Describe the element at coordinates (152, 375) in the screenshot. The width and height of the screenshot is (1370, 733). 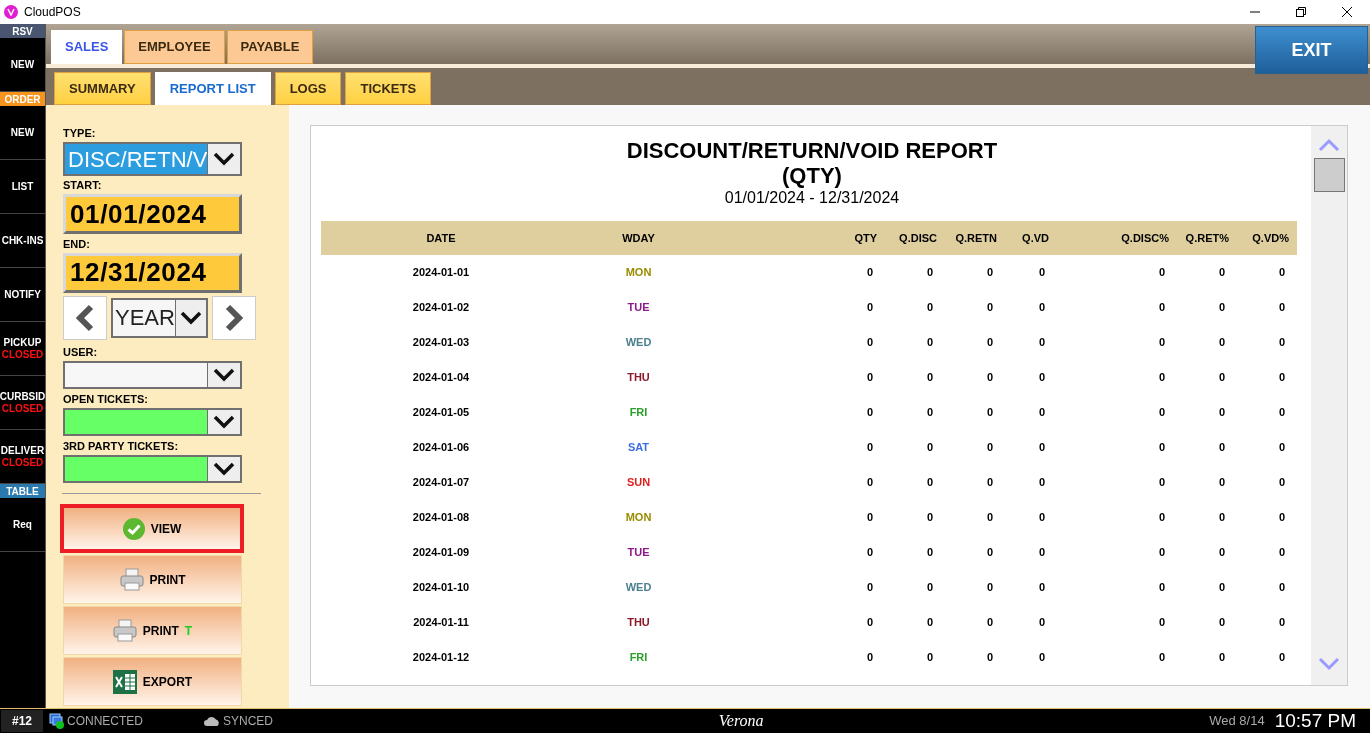
I see `user-dropdown` at that location.